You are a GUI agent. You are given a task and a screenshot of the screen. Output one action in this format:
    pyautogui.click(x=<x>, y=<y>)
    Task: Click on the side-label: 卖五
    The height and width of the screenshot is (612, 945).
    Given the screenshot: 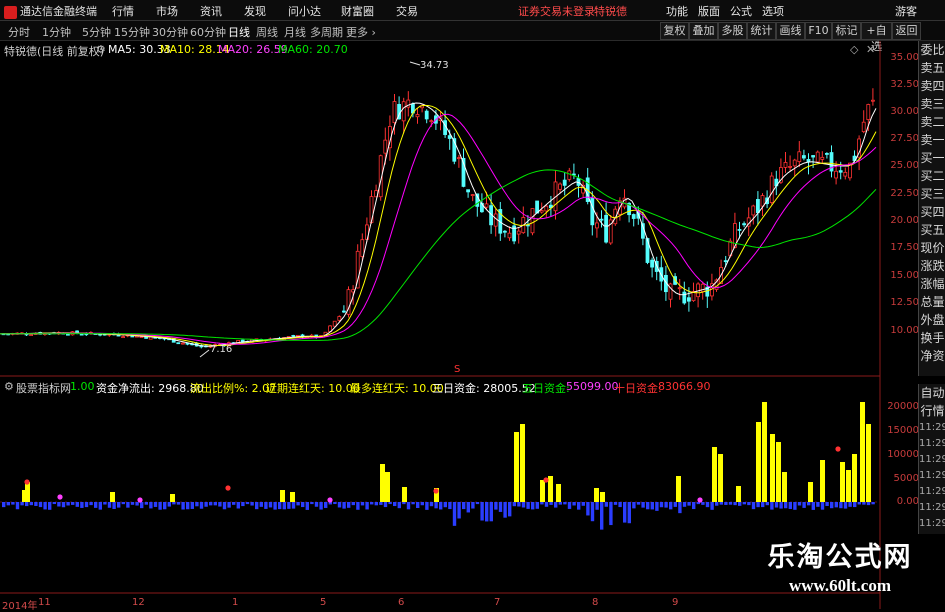 What is the action you would take?
    pyautogui.click(x=932, y=68)
    